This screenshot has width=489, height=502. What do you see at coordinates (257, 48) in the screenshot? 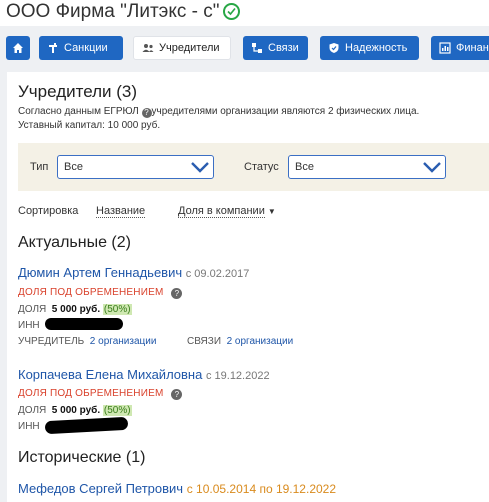
I see `links-icon` at bounding box center [257, 48].